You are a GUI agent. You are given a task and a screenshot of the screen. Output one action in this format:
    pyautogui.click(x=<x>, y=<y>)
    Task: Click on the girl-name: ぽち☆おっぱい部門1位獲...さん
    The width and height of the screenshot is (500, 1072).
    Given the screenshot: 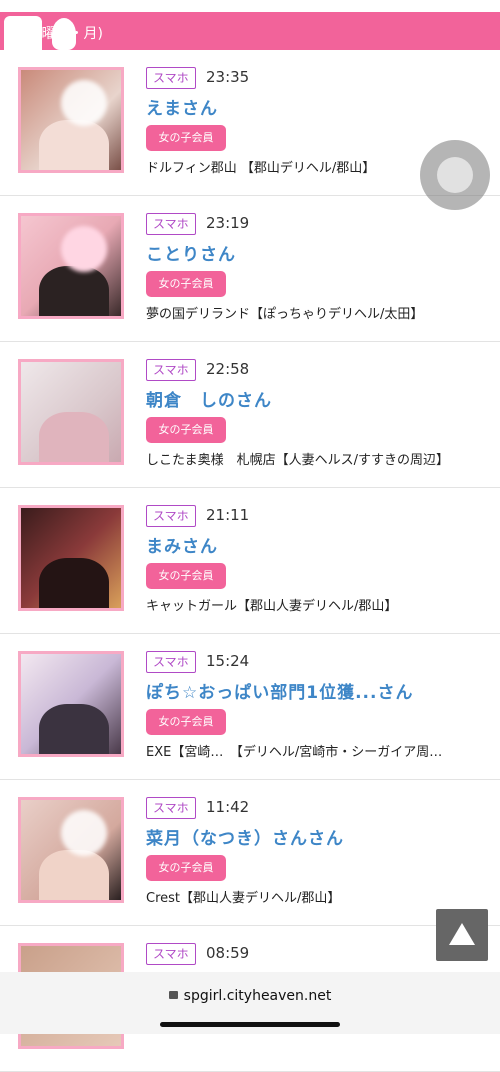 What is the action you would take?
    pyautogui.click(x=279, y=690)
    